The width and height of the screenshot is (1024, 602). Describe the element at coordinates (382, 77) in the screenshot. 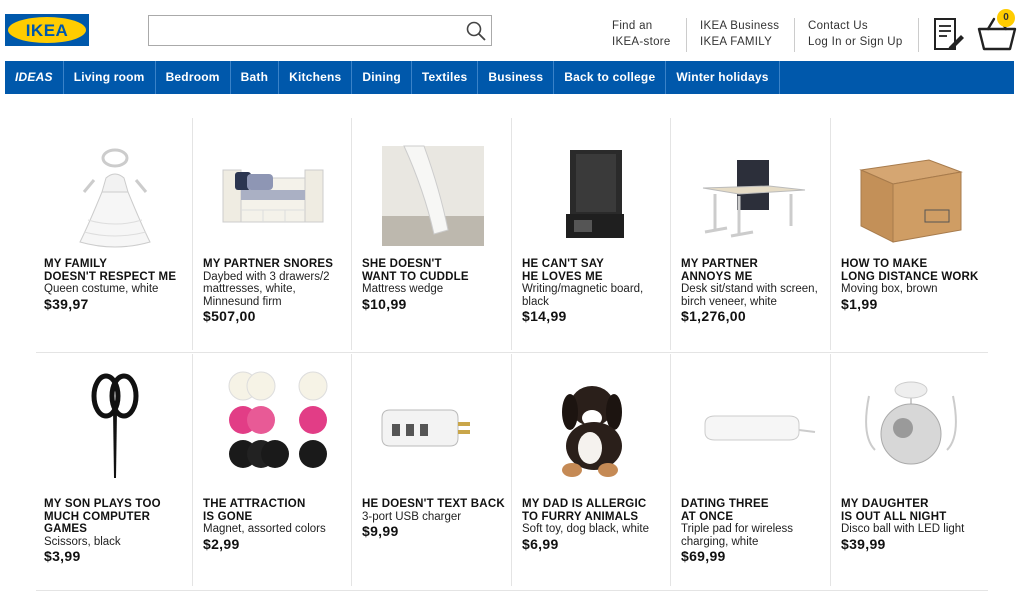

I see `nav-item-dining: Dining` at that location.